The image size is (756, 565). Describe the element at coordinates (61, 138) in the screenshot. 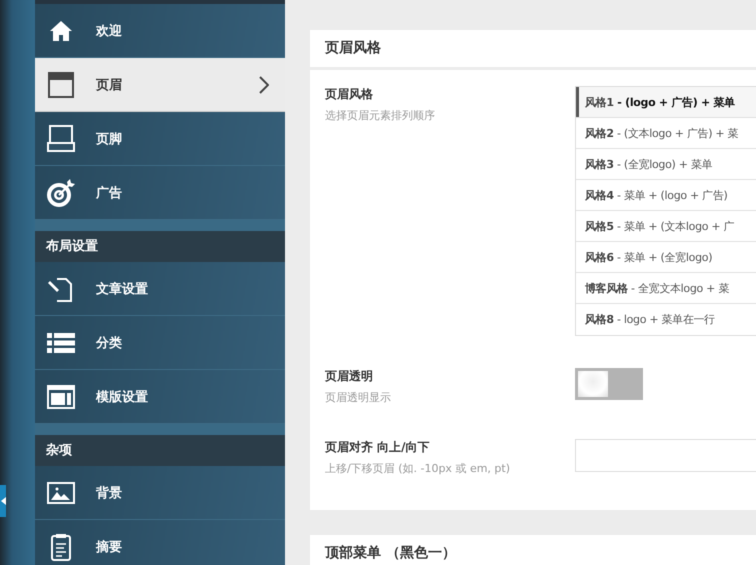

I see `footer-layout-icon` at that location.